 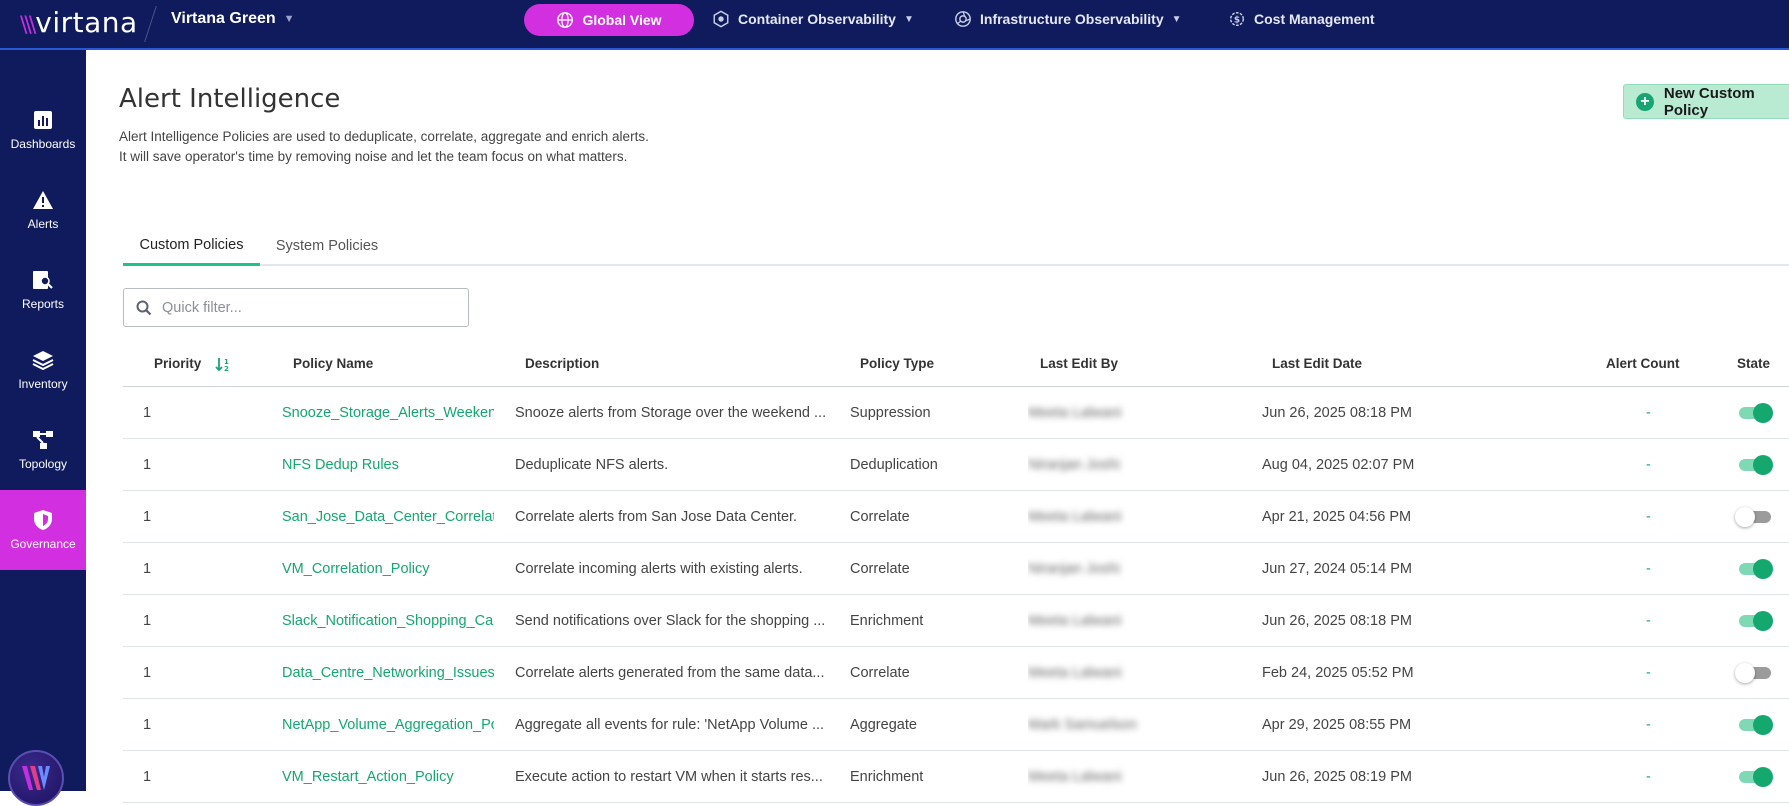 What do you see at coordinates (1377, 517) in the screenshot?
I see `last-edit-date-cell: Apr 21, 2025 04:56 PM` at bounding box center [1377, 517].